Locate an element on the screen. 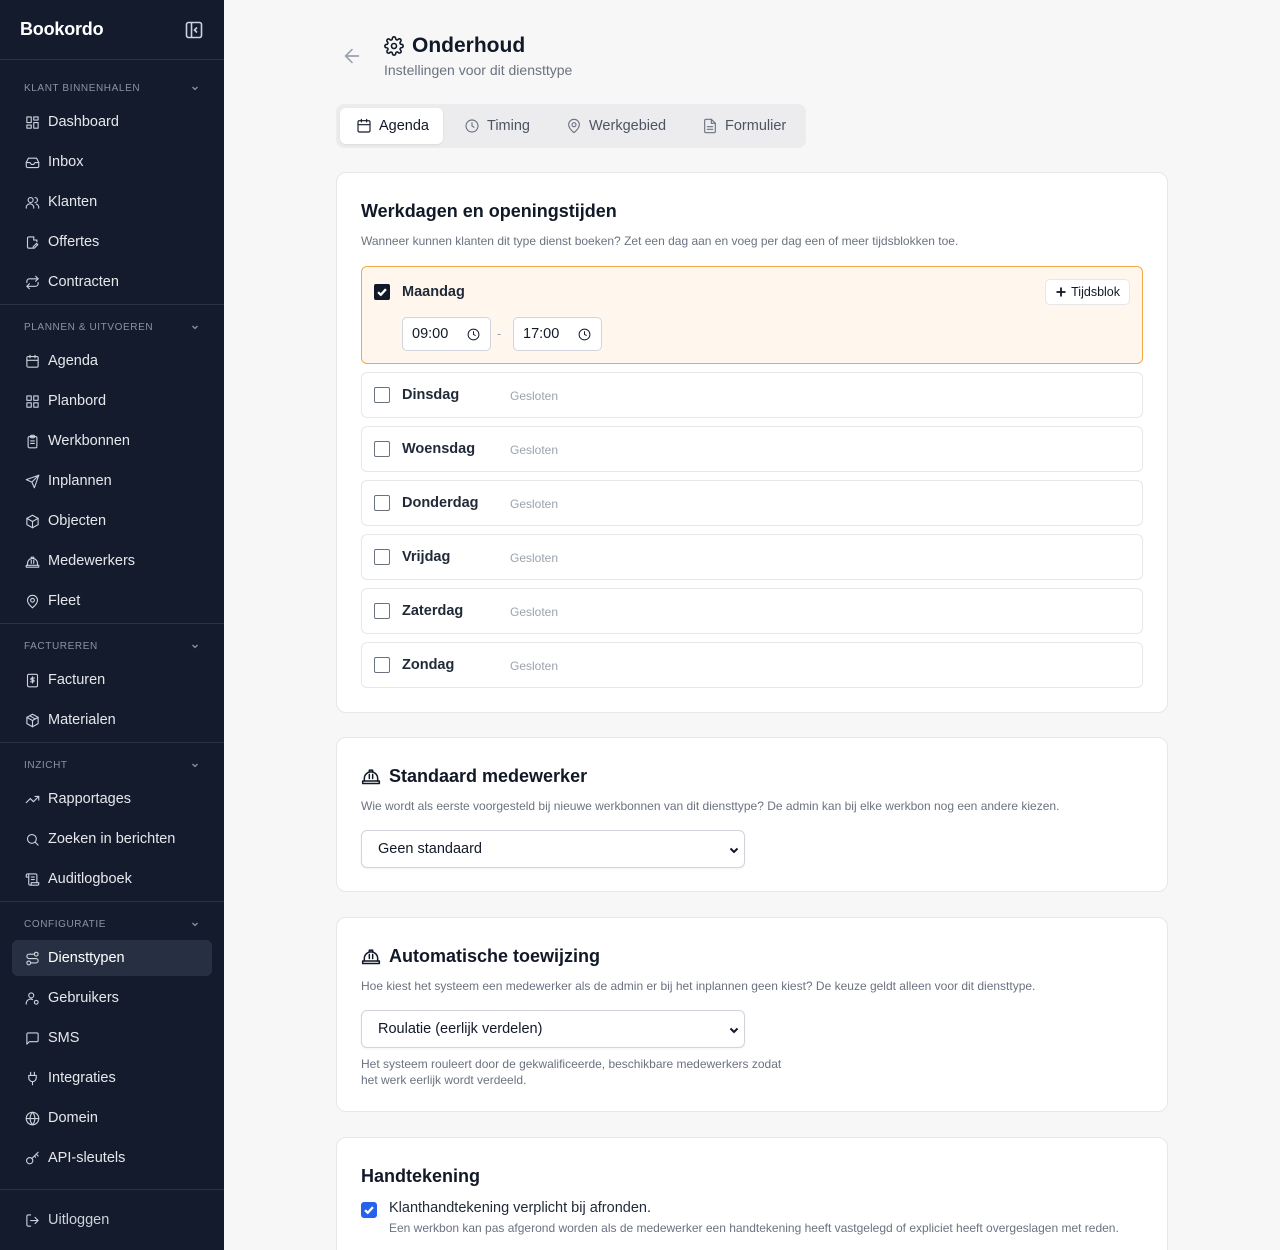 This screenshot has height=1250, width=1280. day-name: Dinsdag is located at coordinates (431, 395).